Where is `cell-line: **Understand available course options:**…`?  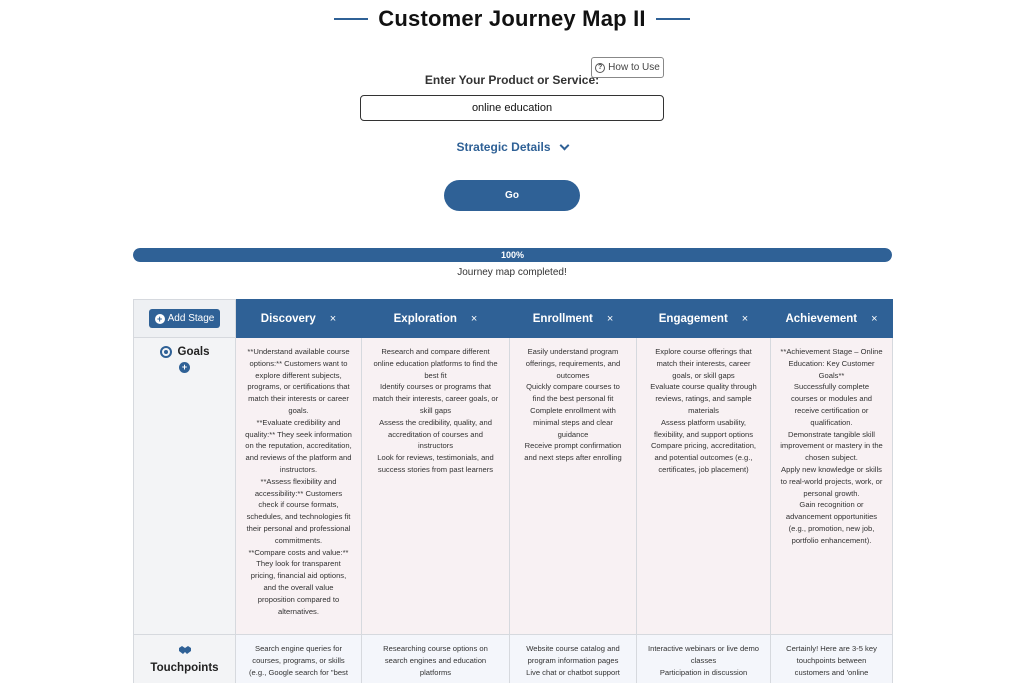 cell-line: **Understand available course options:**… is located at coordinates (298, 381).